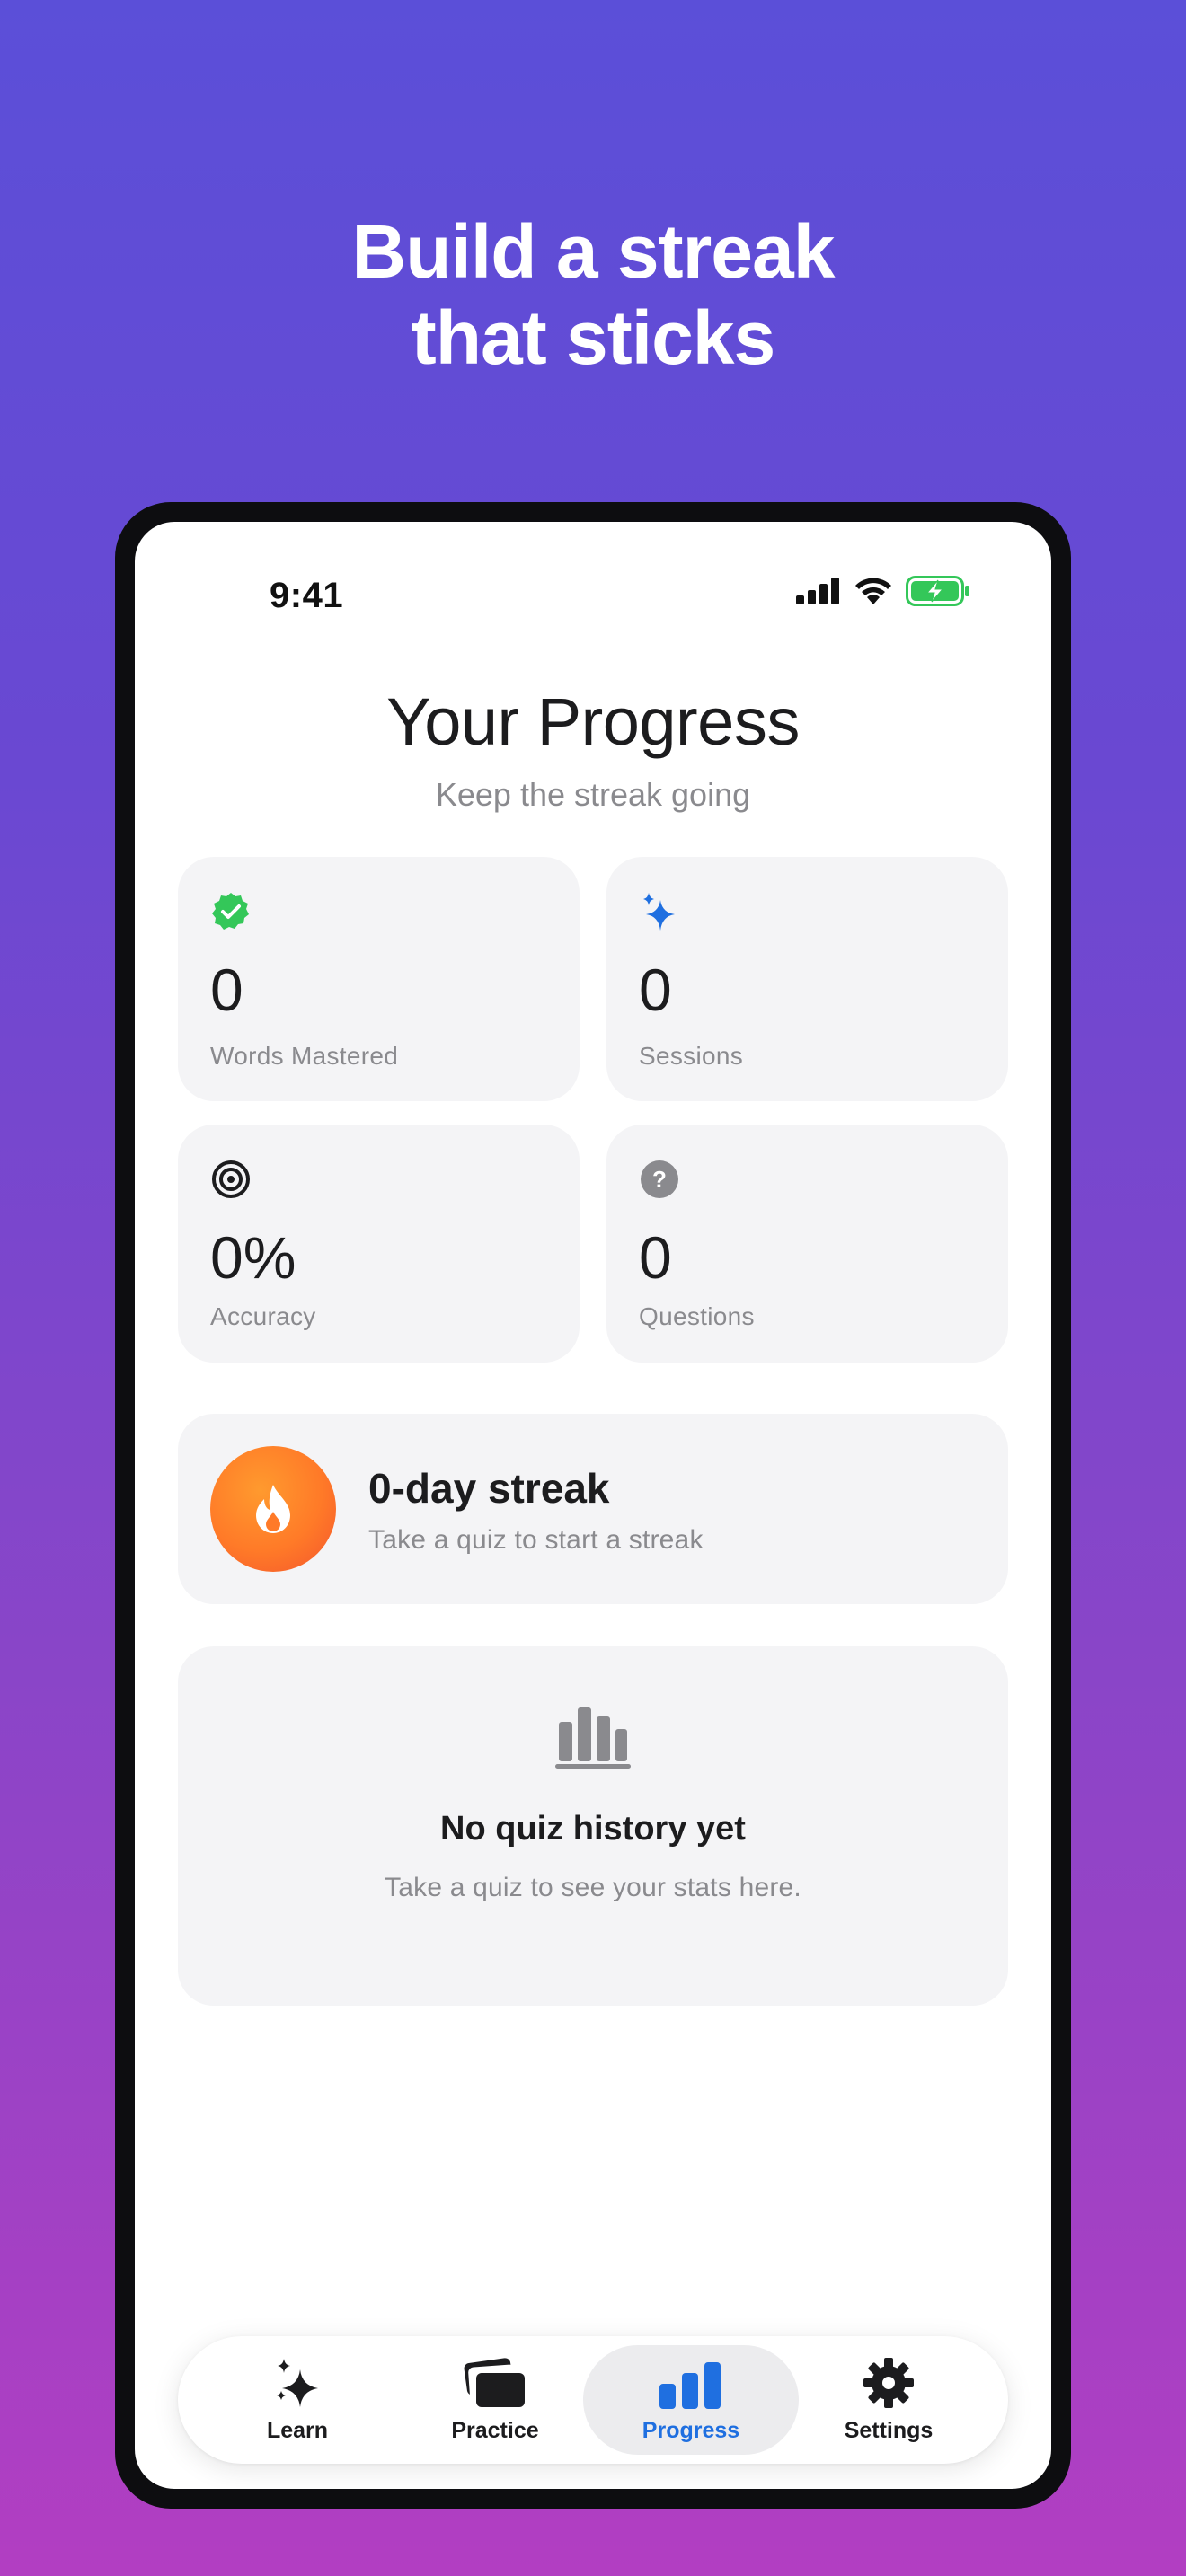 The width and height of the screenshot is (1186, 2576). I want to click on tab-progress: Progress, so click(691, 2400).